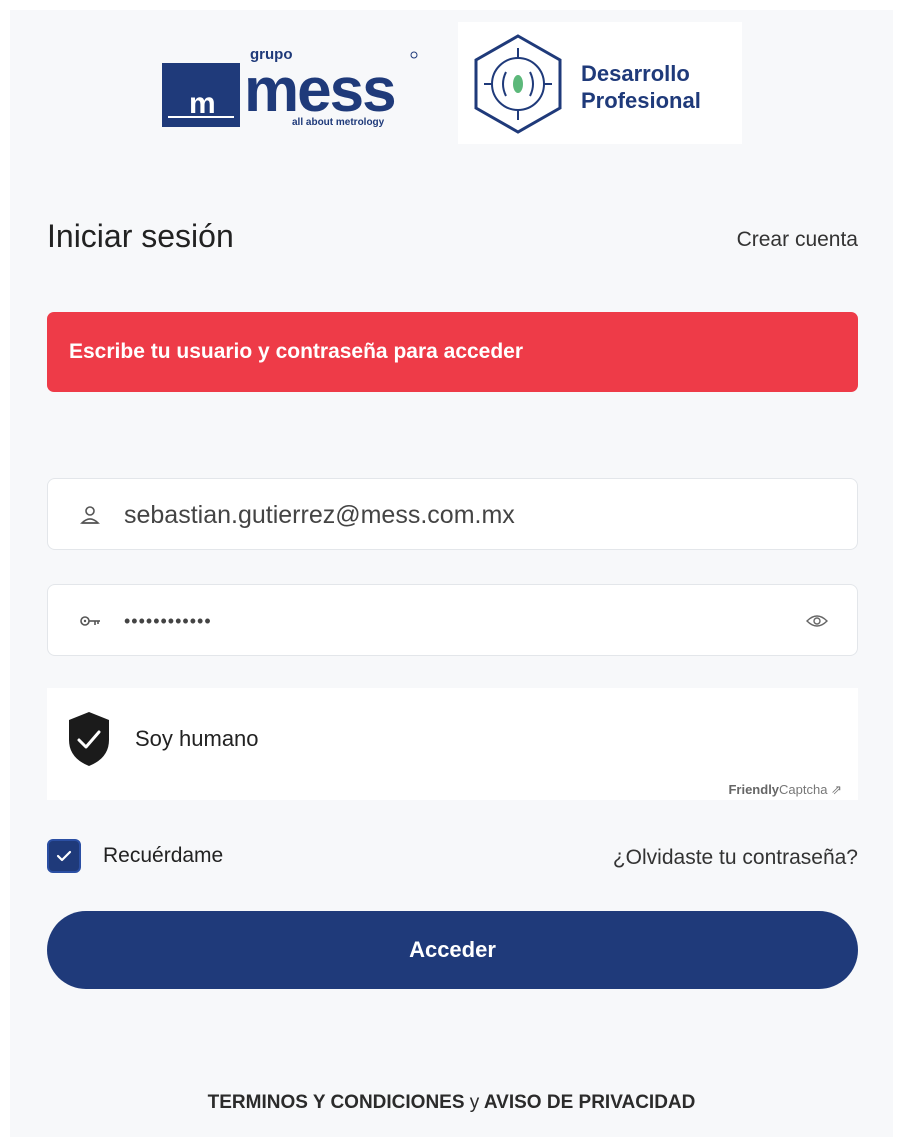 The height and width of the screenshot is (1137, 903). Describe the element at coordinates (140, 236) in the screenshot. I see `page-title: Iniciar sesión` at that location.